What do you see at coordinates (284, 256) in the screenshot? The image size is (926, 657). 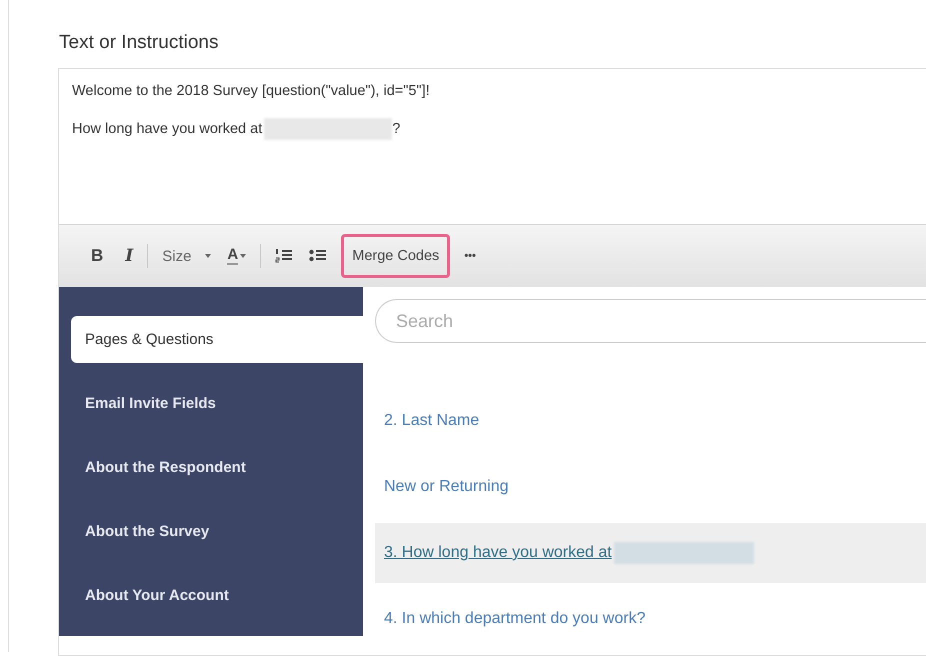 I see `numbered-list-icon` at bounding box center [284, 256].